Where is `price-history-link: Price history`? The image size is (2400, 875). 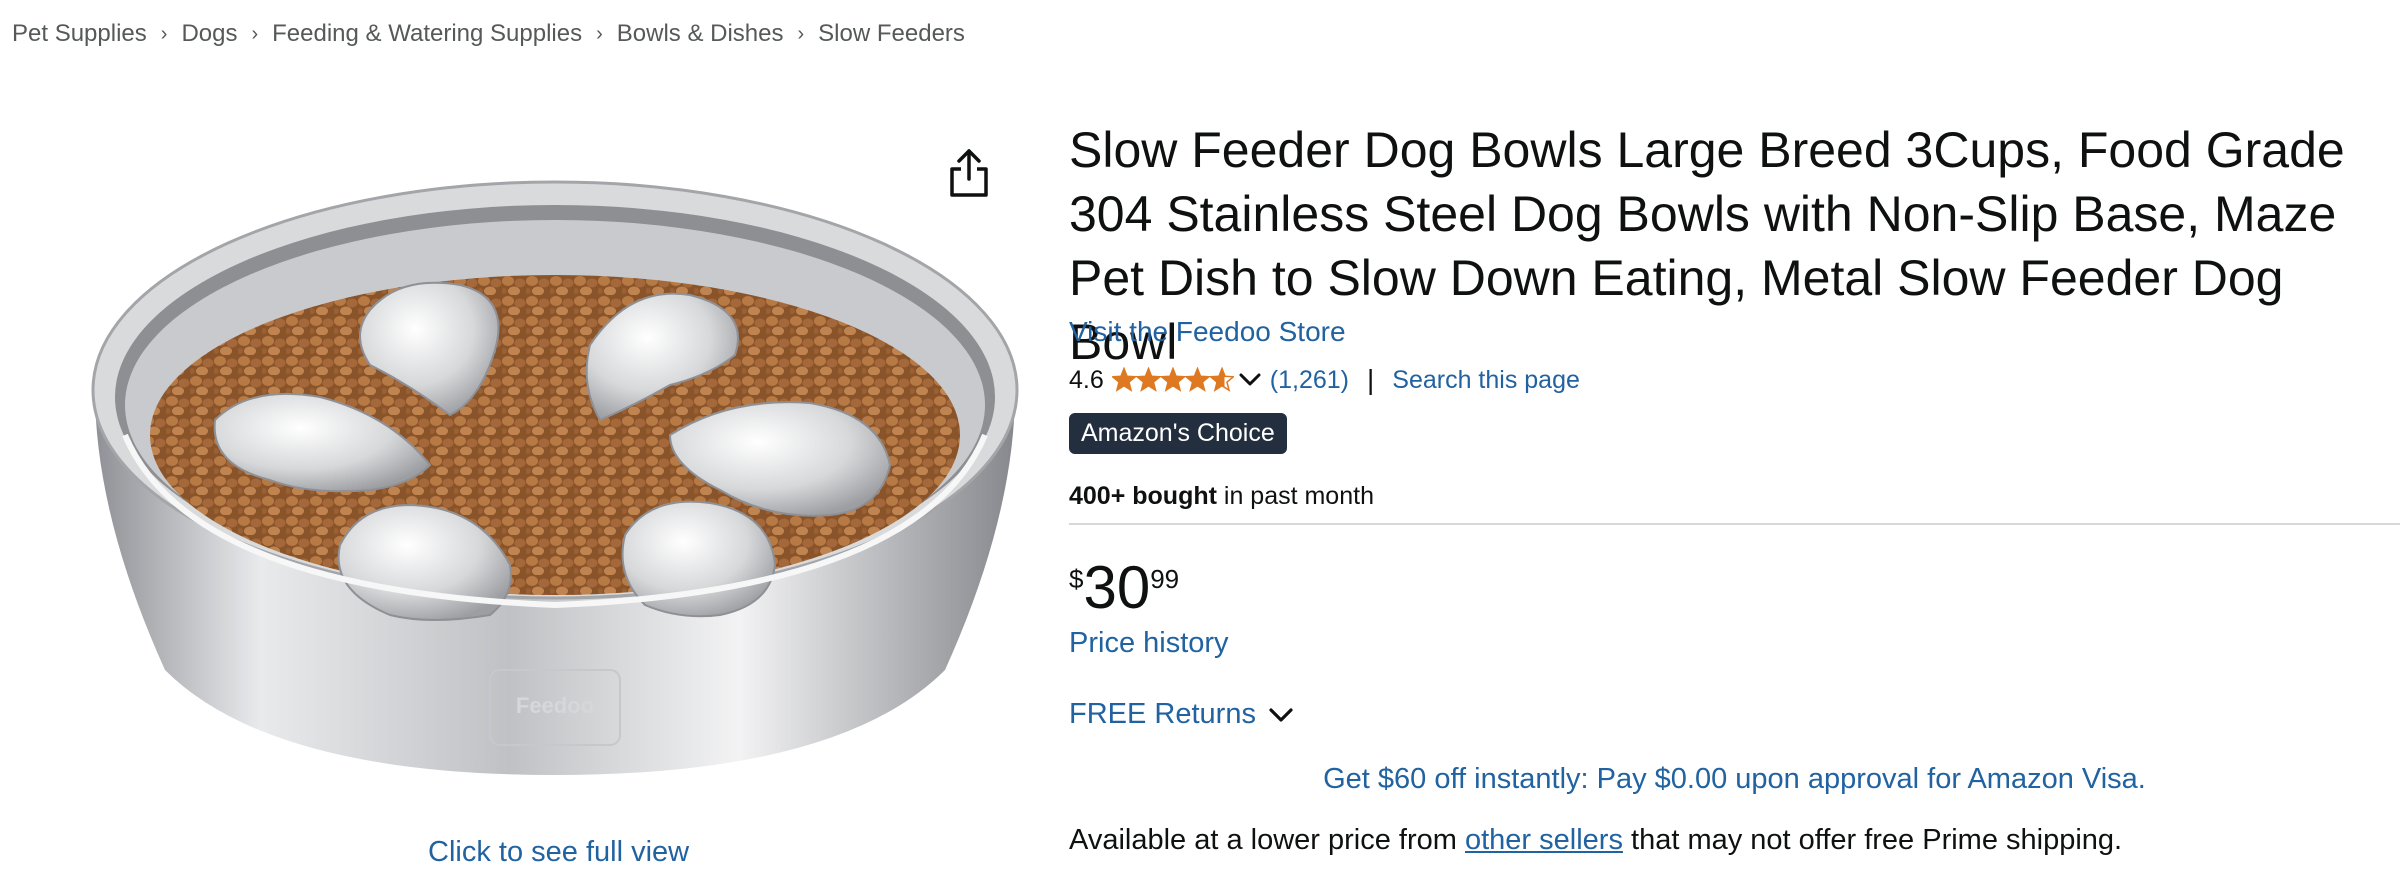
price-history-link: Price history is located at coordinates (1149, 643).